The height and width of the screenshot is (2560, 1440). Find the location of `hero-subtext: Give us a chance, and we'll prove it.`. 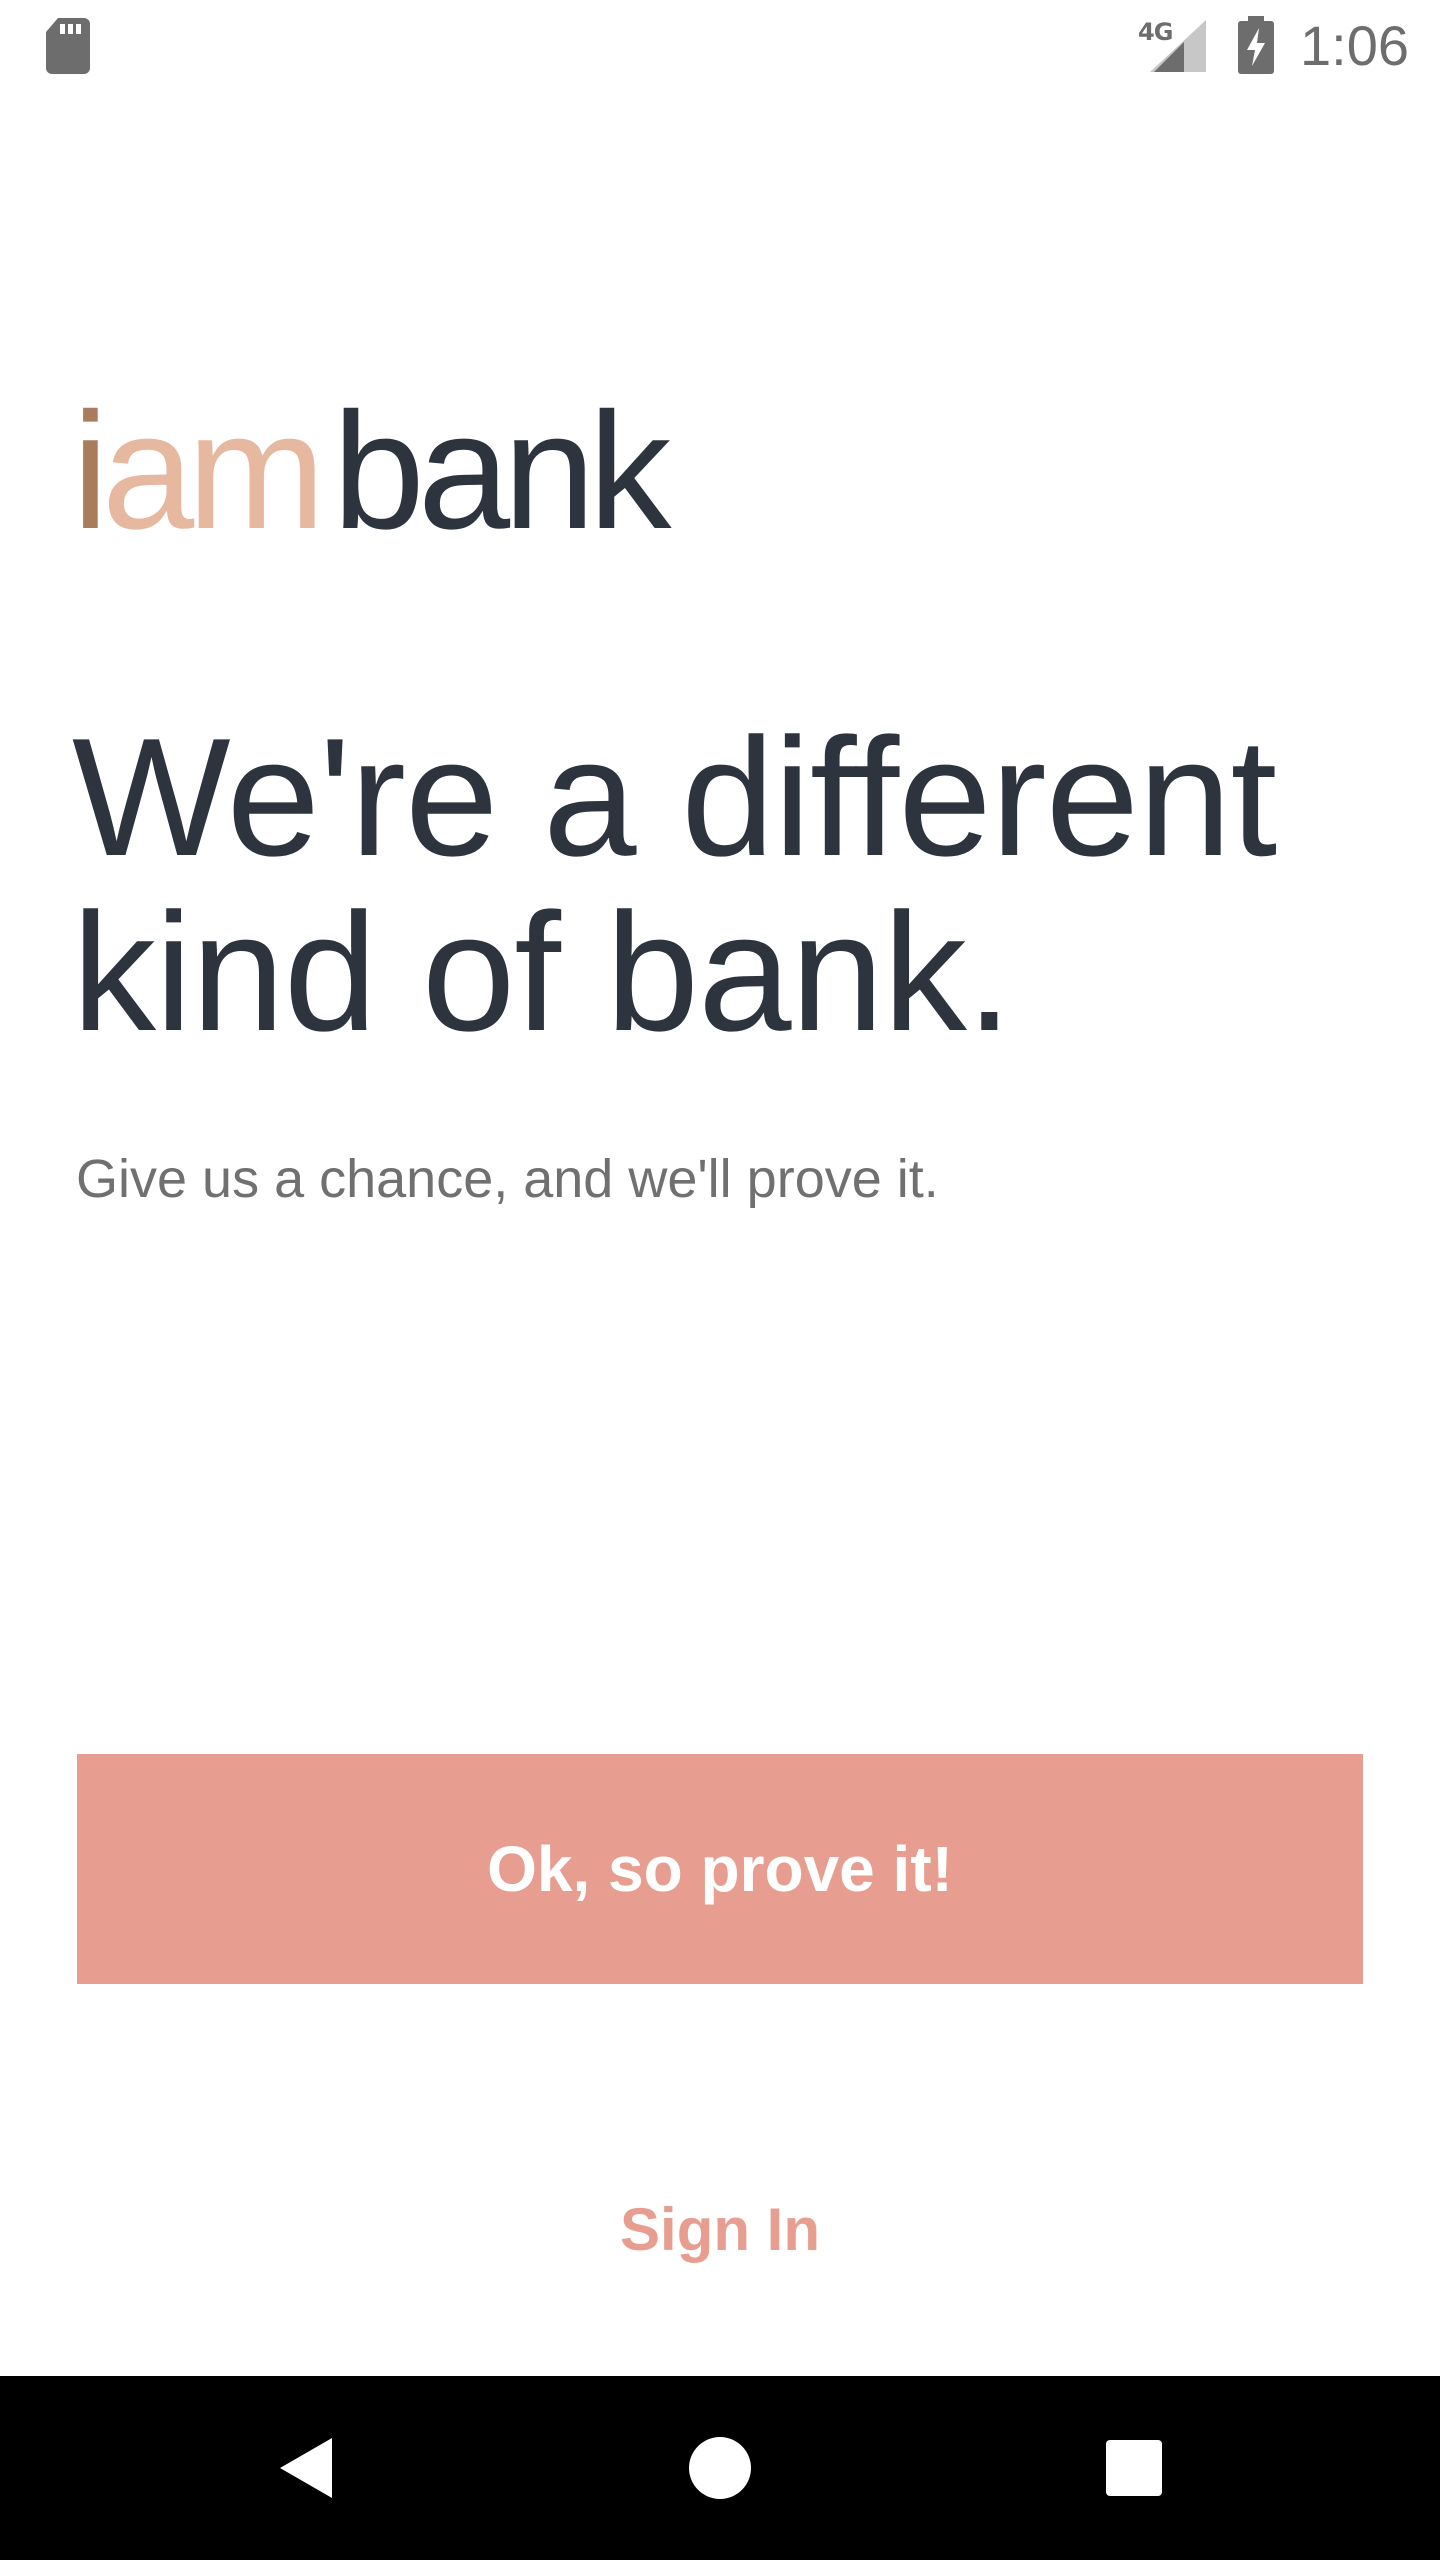

hero-subtext: Give us a chance, and we'll prove it. is located at coordinates (507, 1179).